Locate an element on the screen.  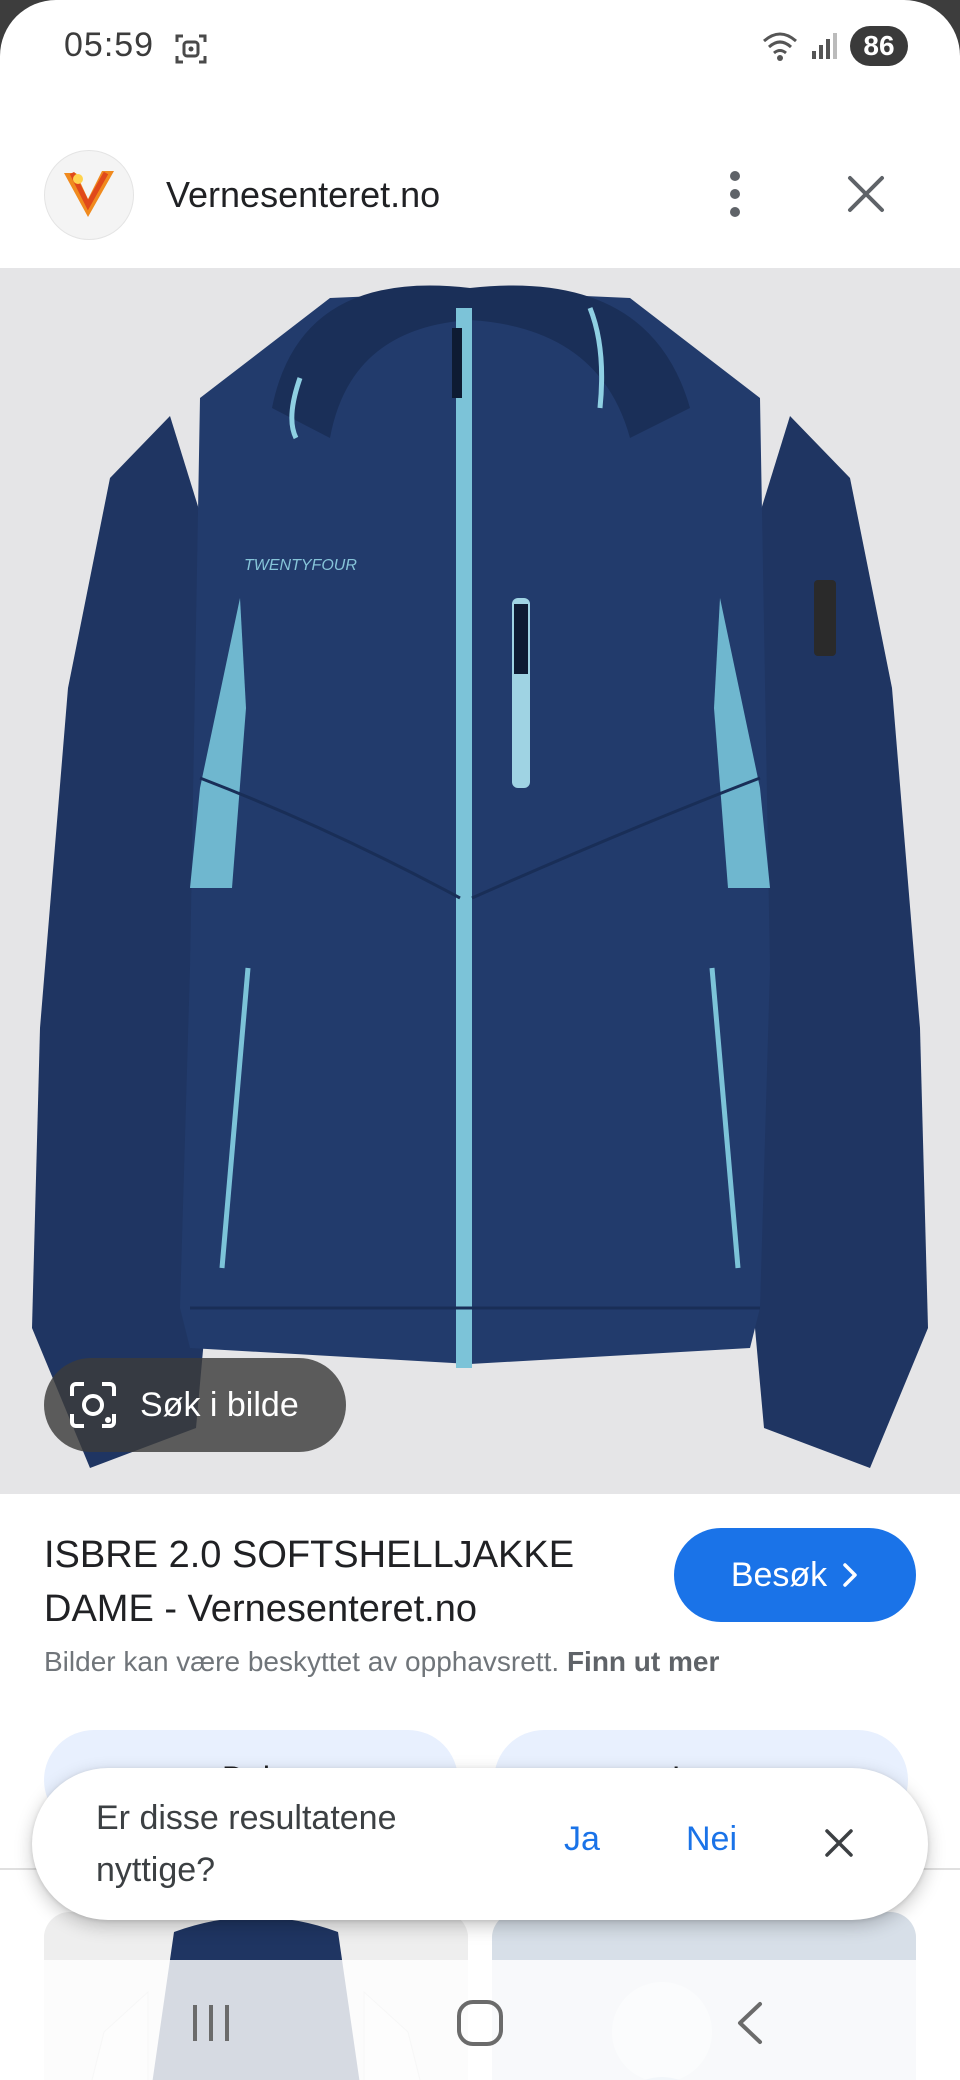
status-icons: 86 is located at coordinates (834, 46).